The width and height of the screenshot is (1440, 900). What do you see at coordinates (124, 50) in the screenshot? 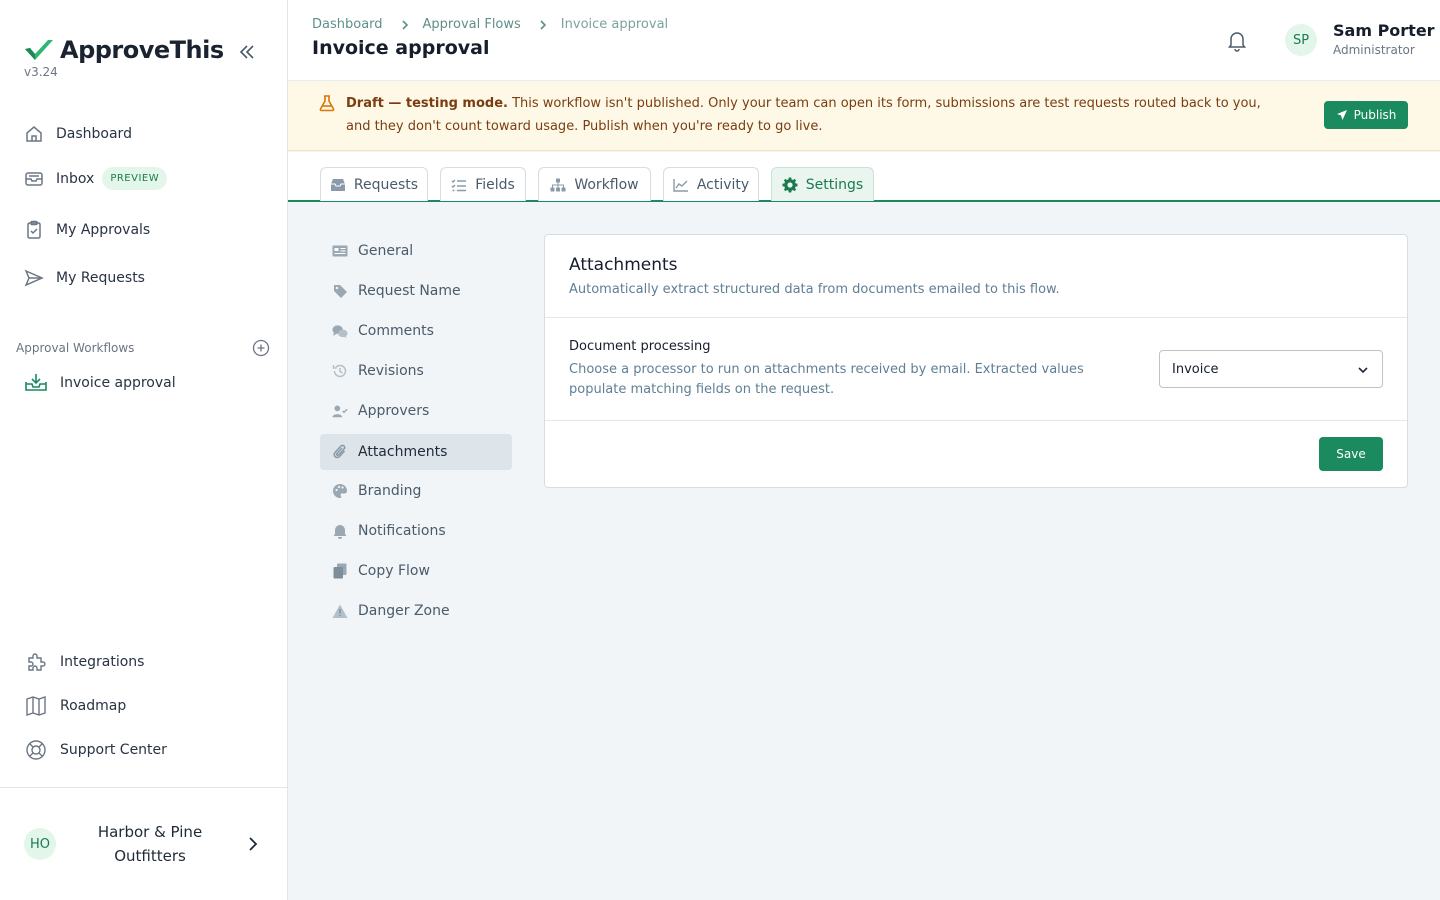
I see `logo: ApproveThis` at bounding box center [124, 50].